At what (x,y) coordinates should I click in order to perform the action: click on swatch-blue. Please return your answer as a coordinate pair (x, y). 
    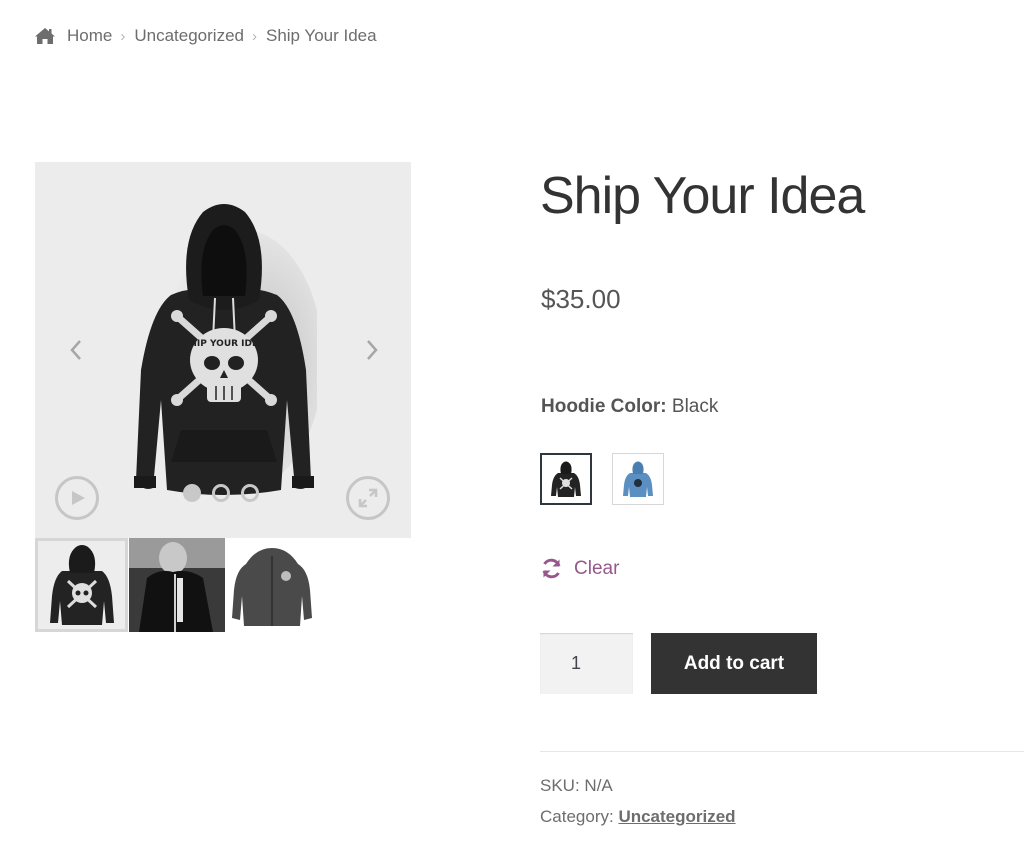
    Looking at the image, I should click on (638, 479).